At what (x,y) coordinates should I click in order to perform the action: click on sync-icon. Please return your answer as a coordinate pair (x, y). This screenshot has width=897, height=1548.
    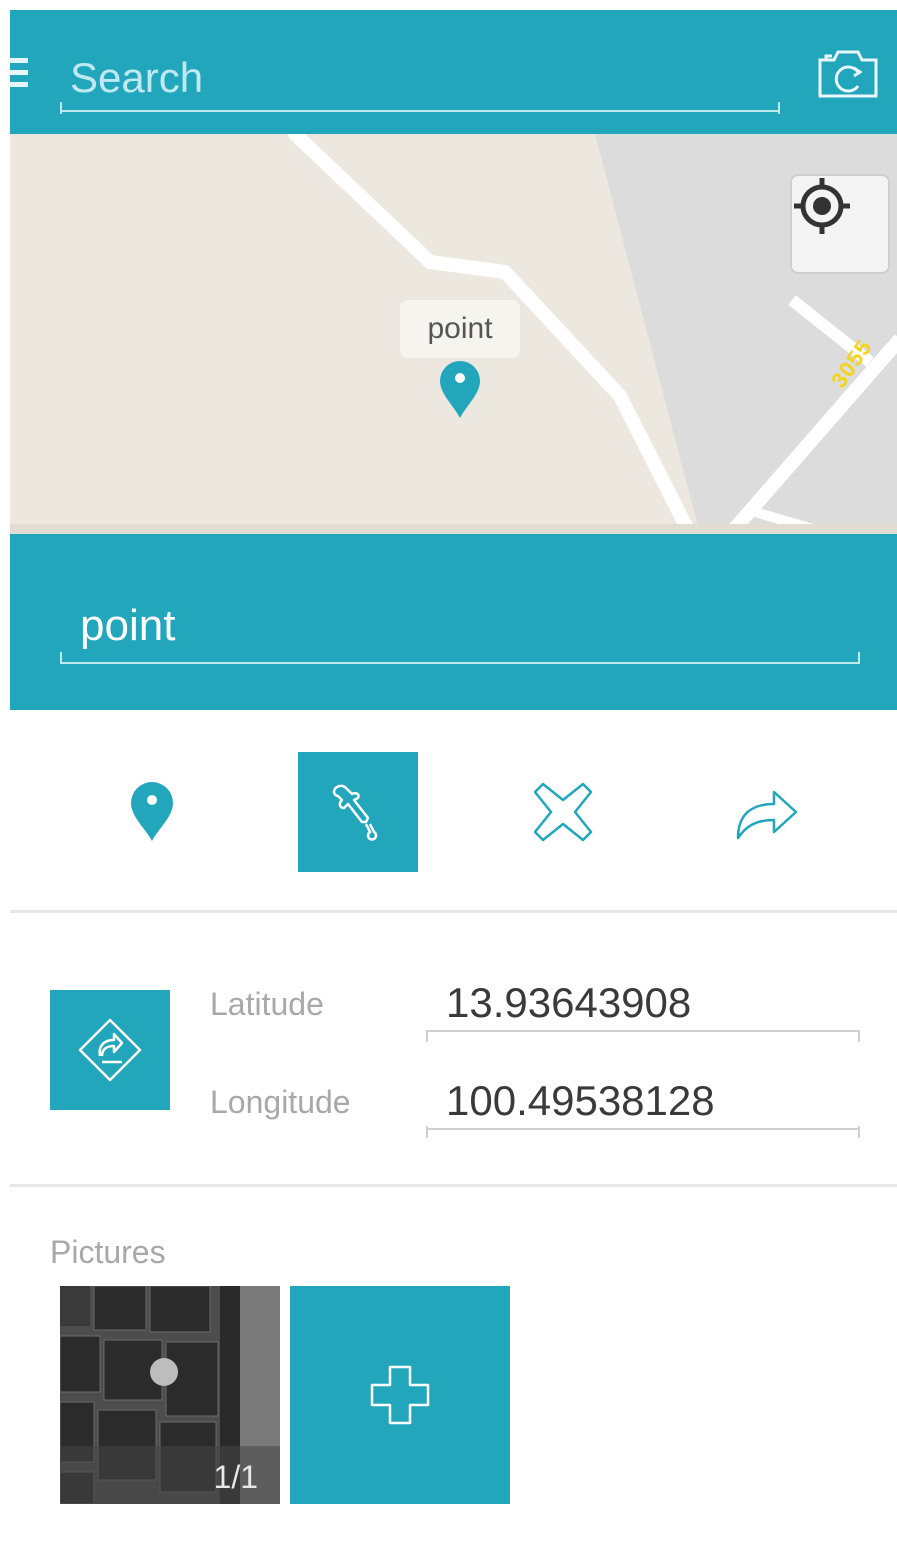
    Looking at the image, I should click on (110, 1050).